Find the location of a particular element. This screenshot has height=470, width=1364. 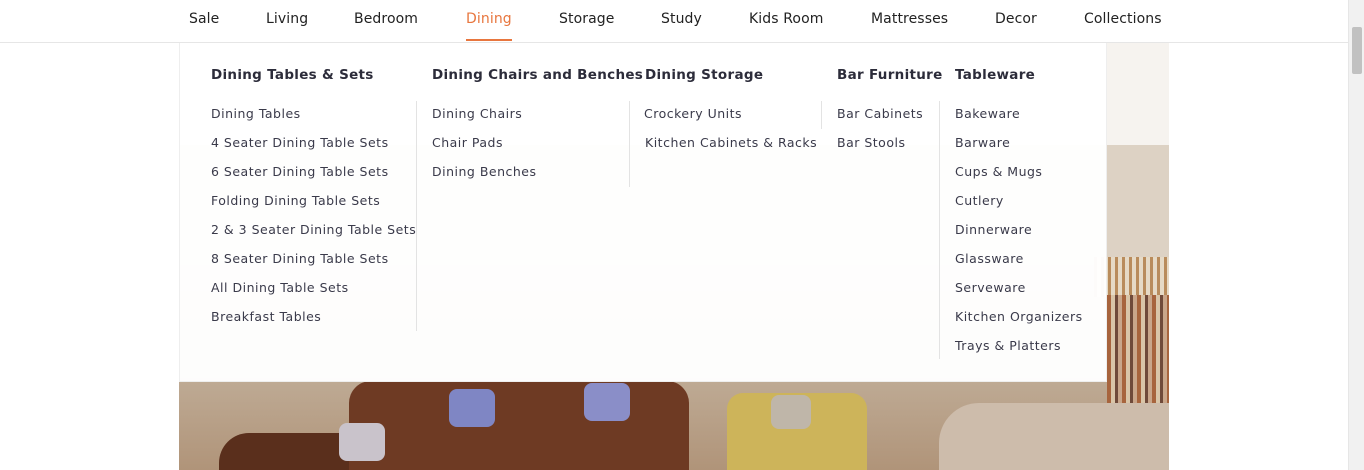

nav-item-decor: Decor is located at coordinates (1016, 19).